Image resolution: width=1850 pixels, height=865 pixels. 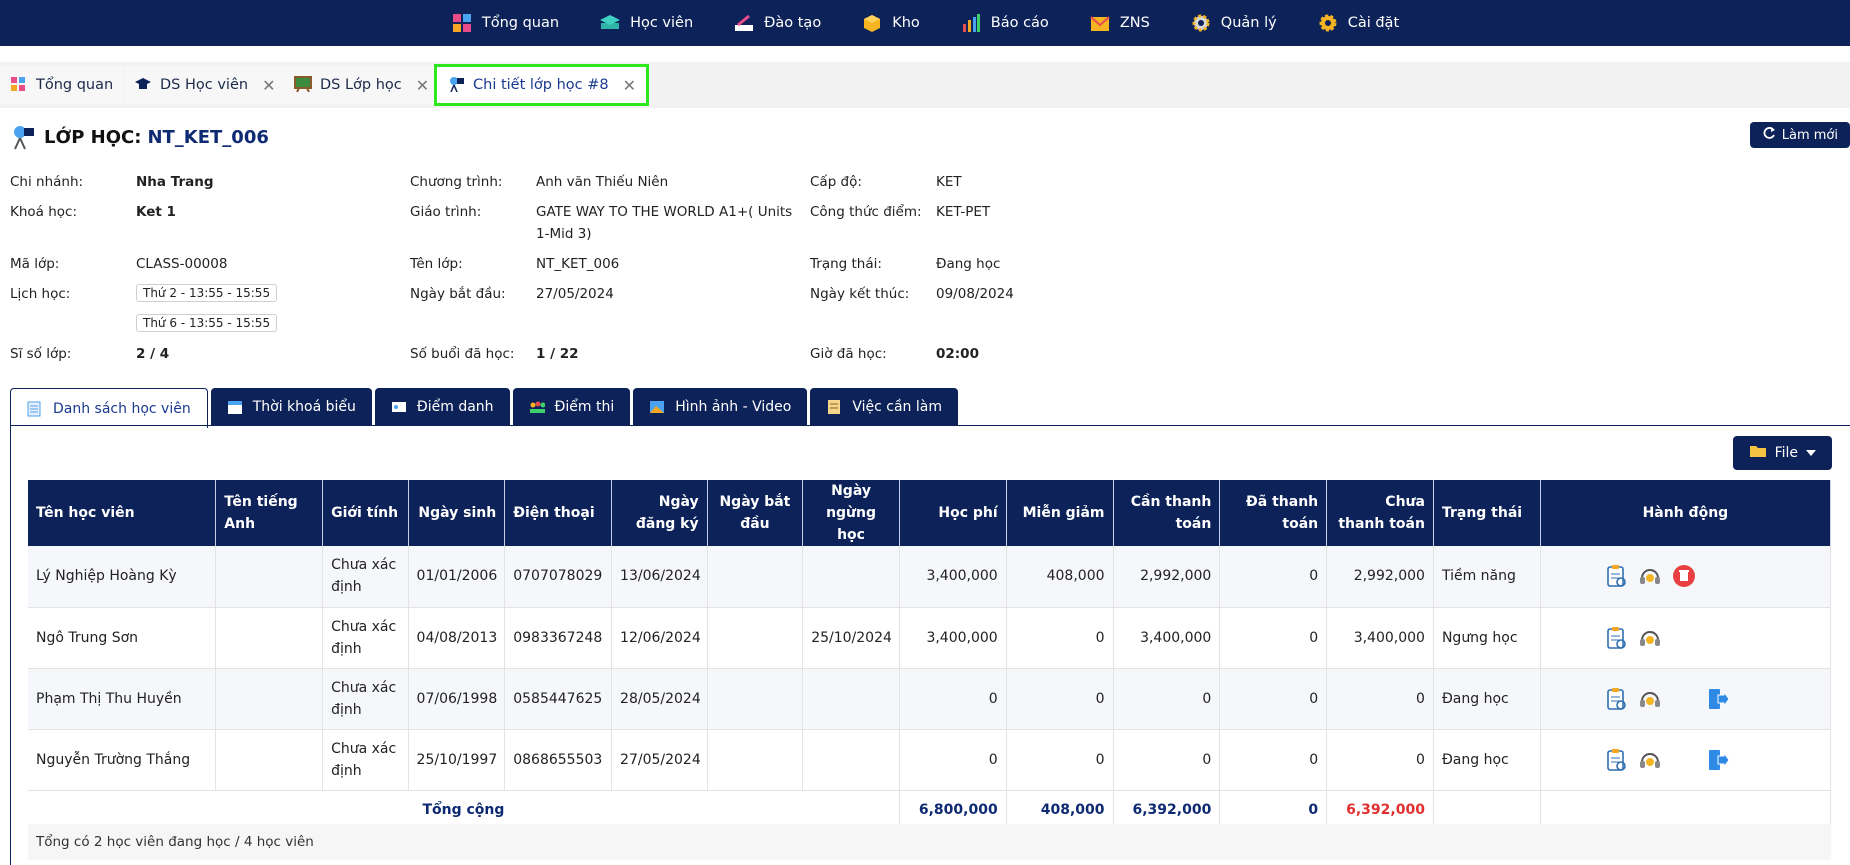 What do you see at coordinates (153, 354) in the screenshot?
I see `class-size-value: 2 / 4` at bounding box center [153, 354].